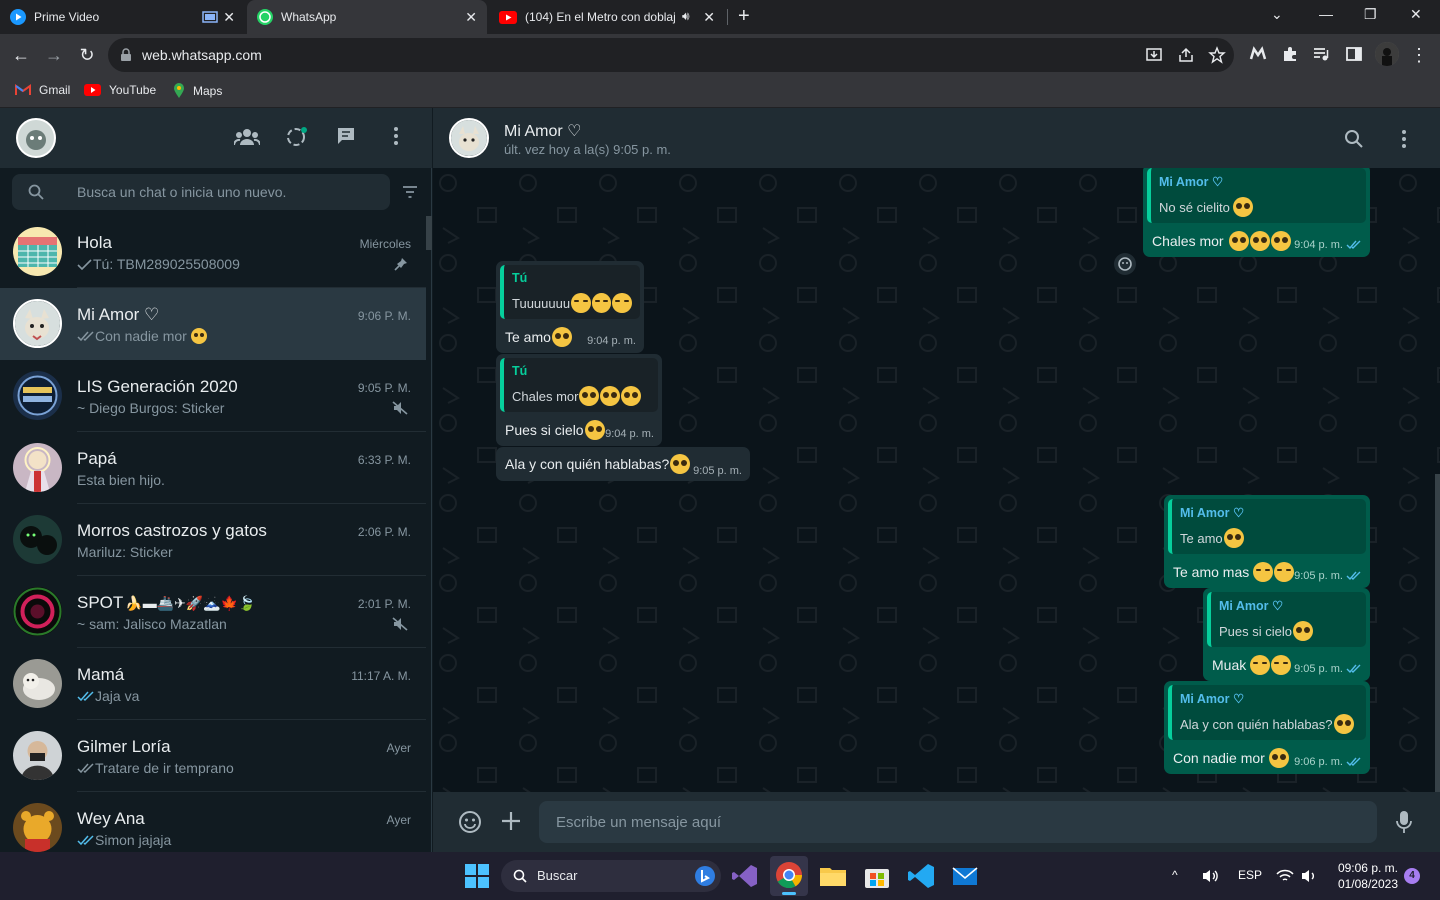 The width and height of the screenshot is (1440, 900). What do you see at coordinates (201, 192) in the screenshot?
I see `chat-search-input: Busca un chat o inicia uno nuevo.` at bounding box center [201, 192].